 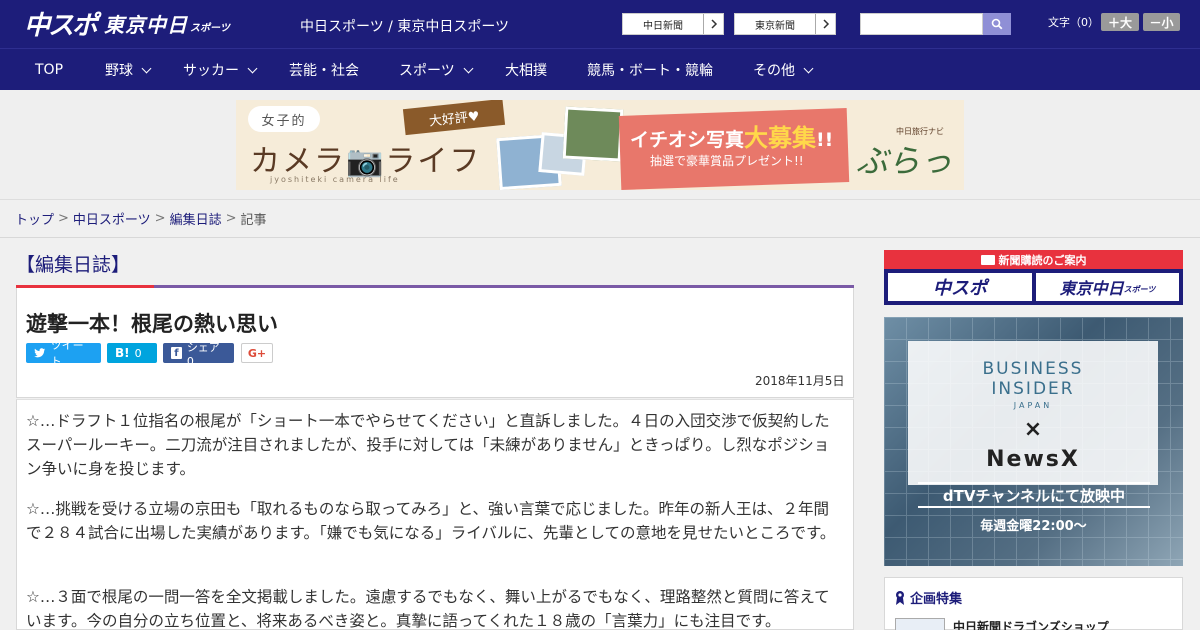 What do you see at coordinates (454, 118) in the screenshot?
I see `banner-popular-badge: 大好評♥` at bounding box center [454, 118].